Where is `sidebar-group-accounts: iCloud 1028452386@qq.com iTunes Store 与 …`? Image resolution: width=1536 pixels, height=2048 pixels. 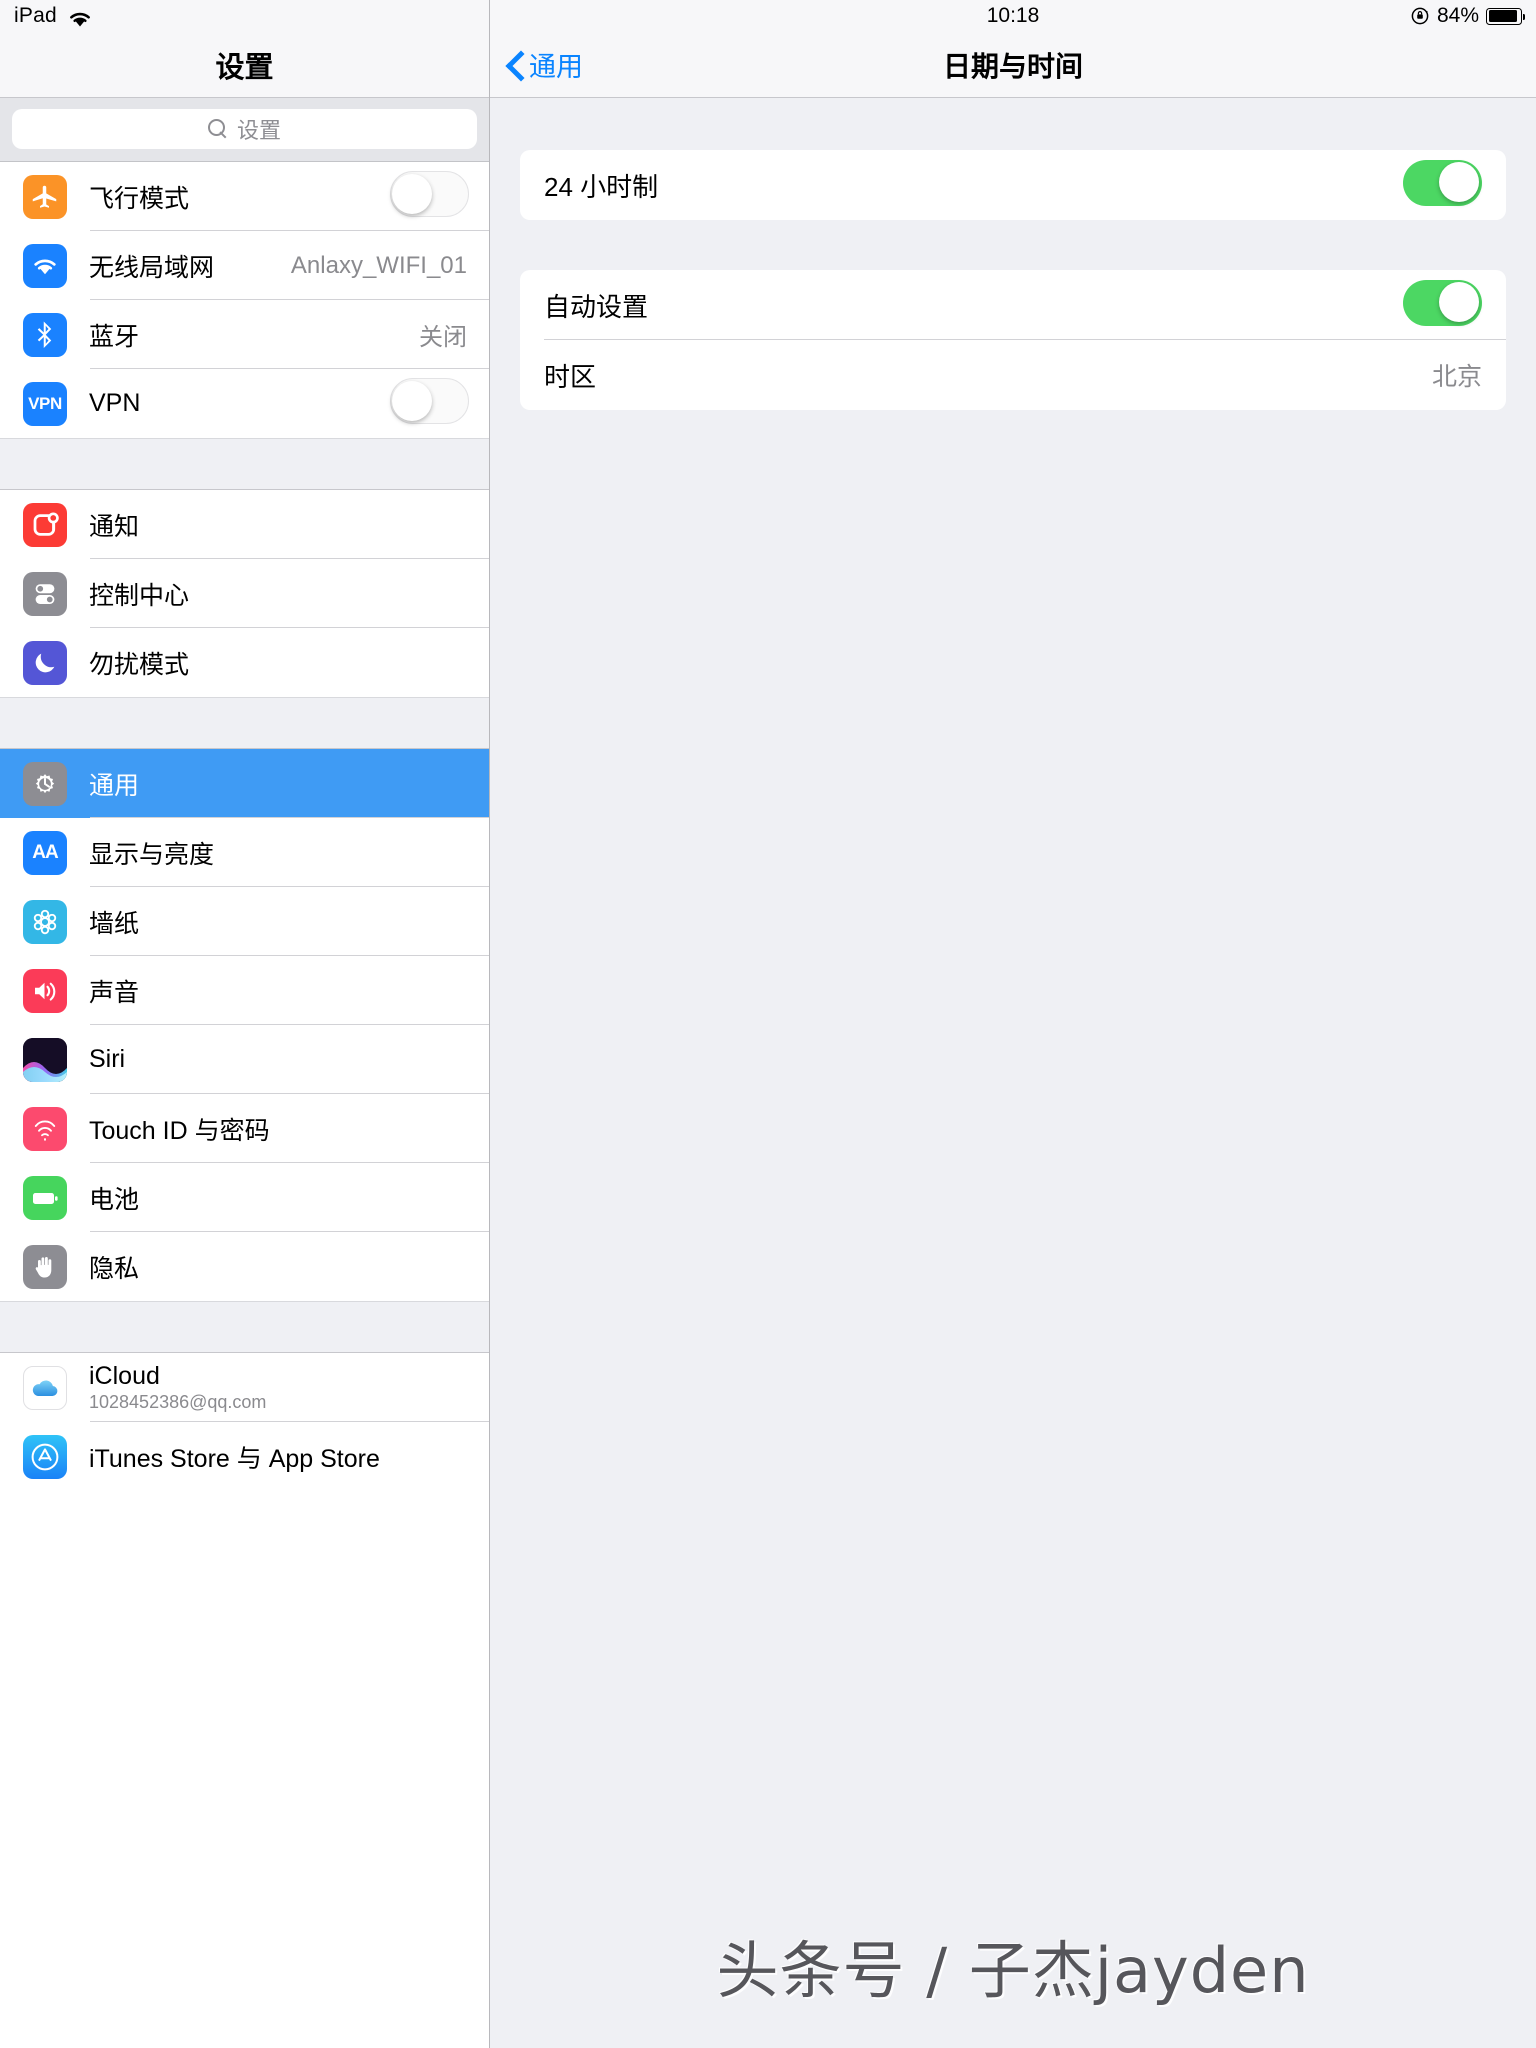
sidebar-group-accounts: iCloud 1028452386@qq.com iTunes Store 与 … is located at coordinates (244, 1422).